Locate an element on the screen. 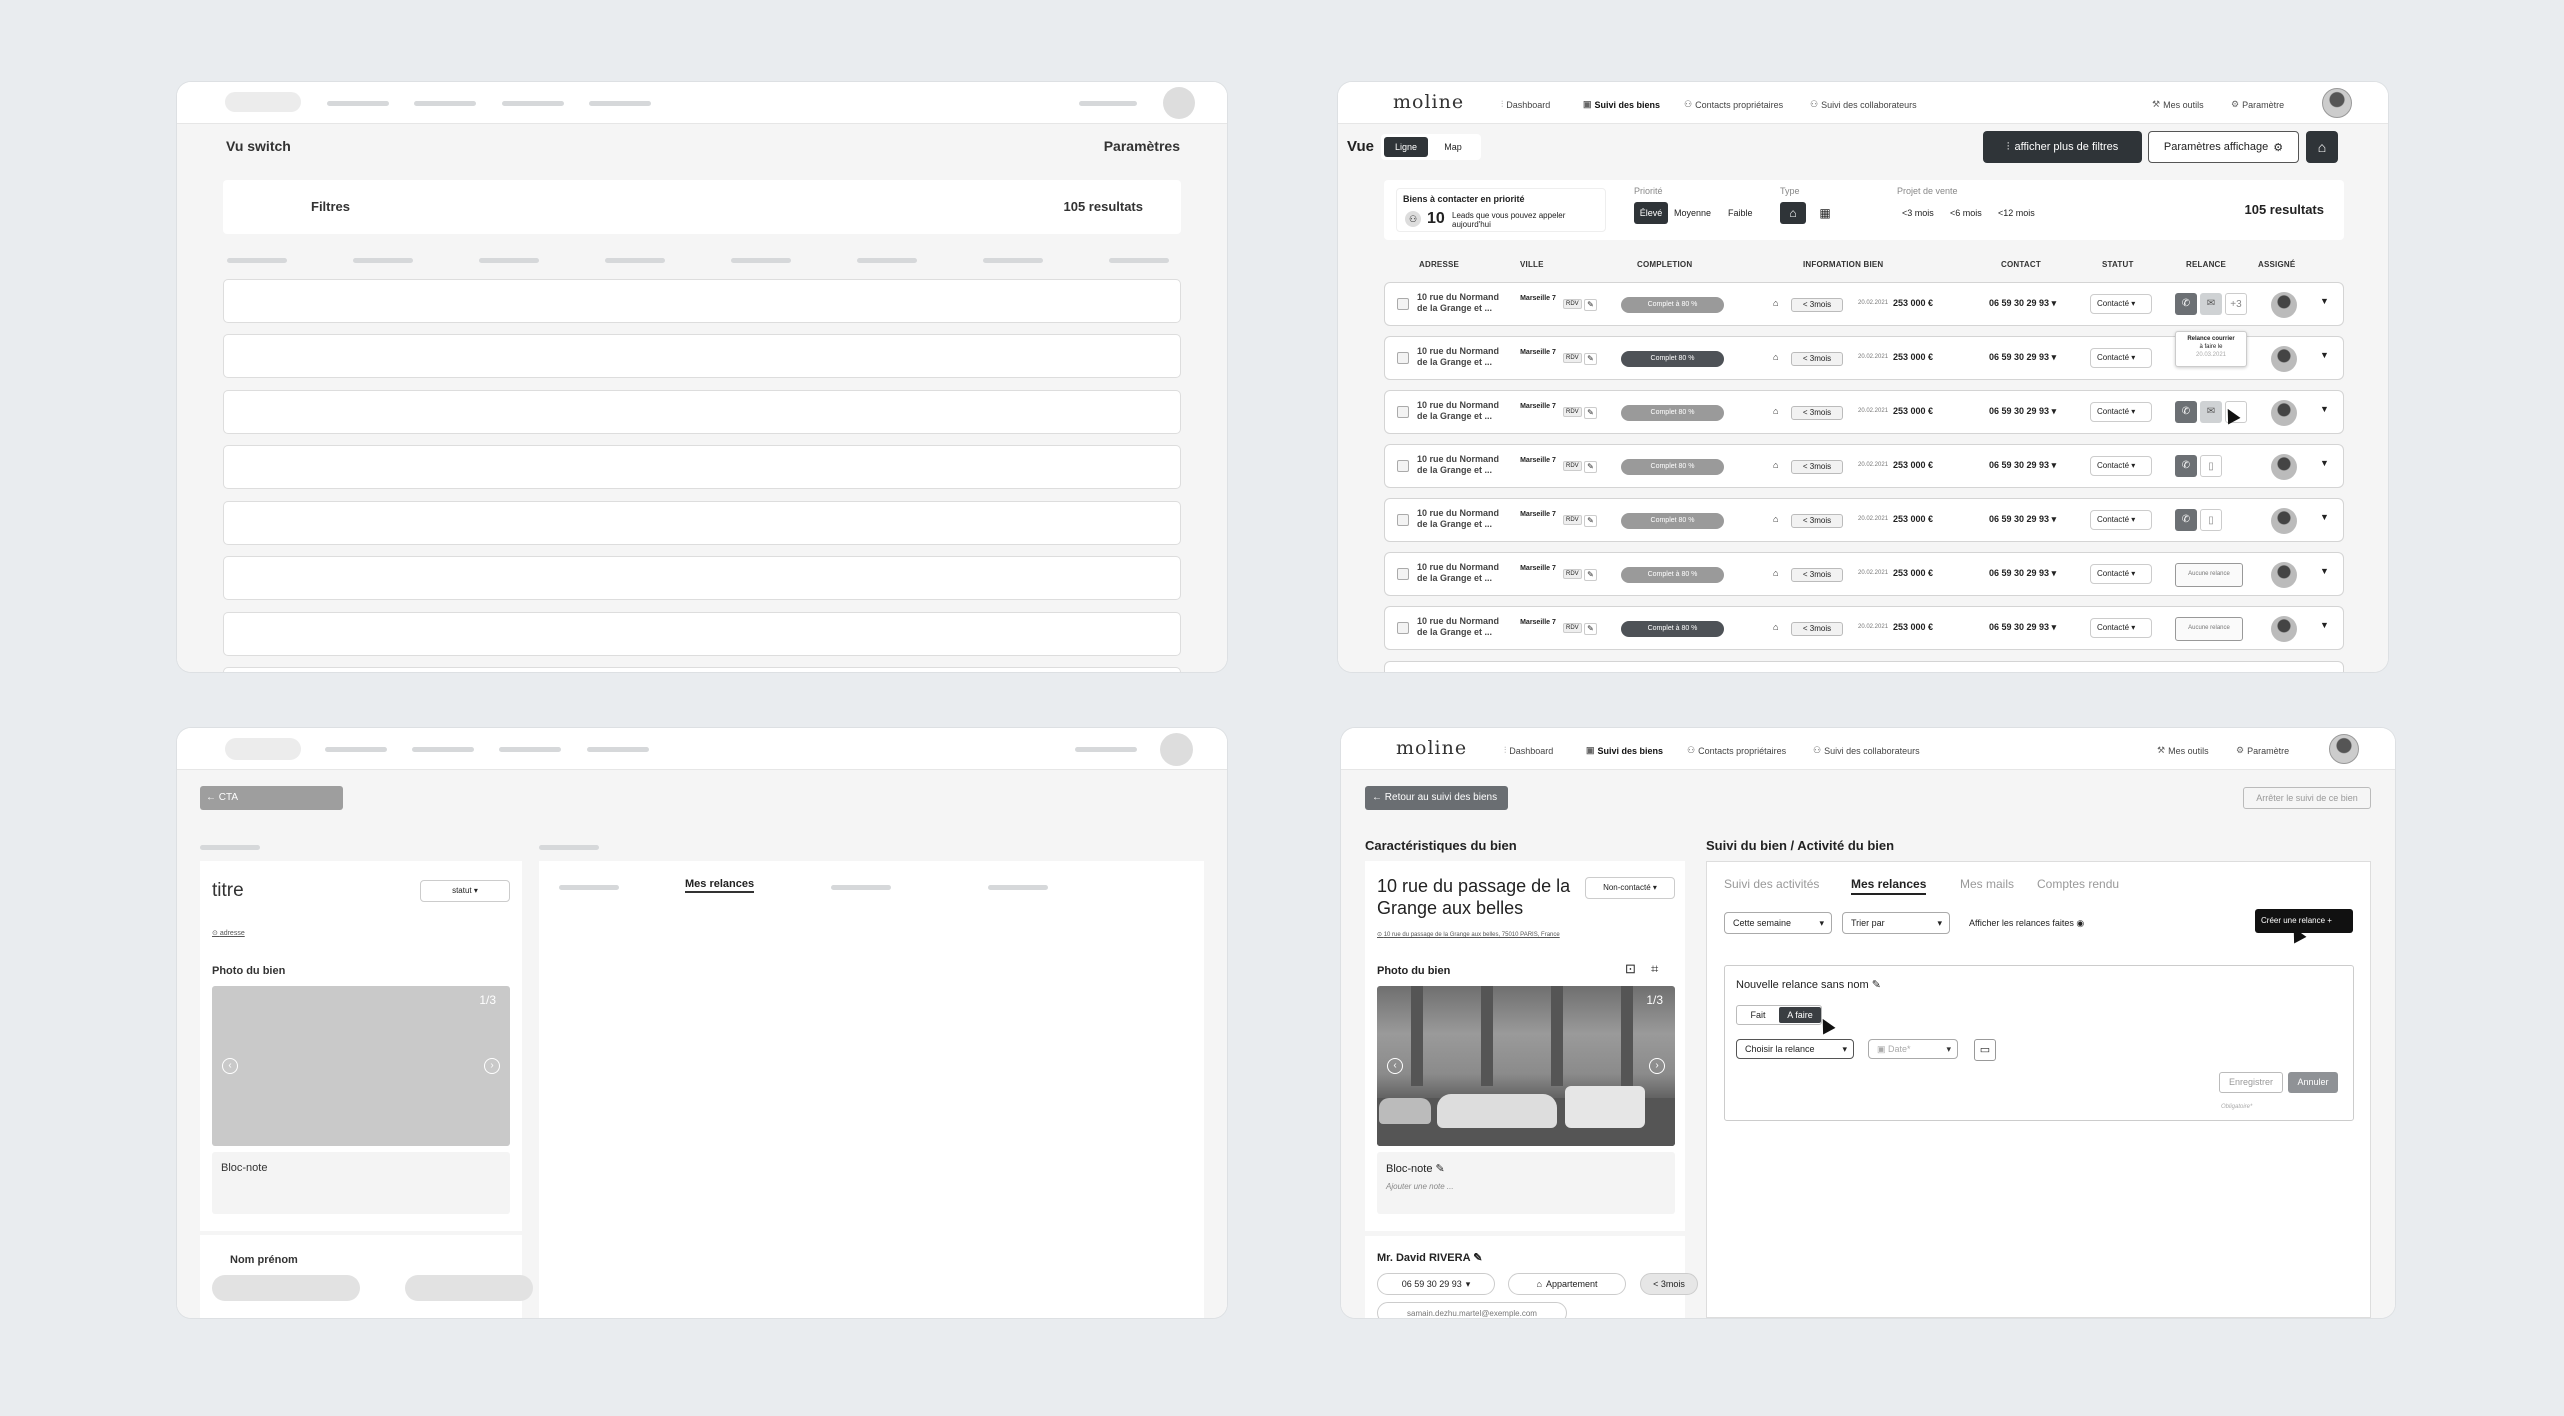  status-select: Contacté ▾ is located at coordinates (2121, 304).